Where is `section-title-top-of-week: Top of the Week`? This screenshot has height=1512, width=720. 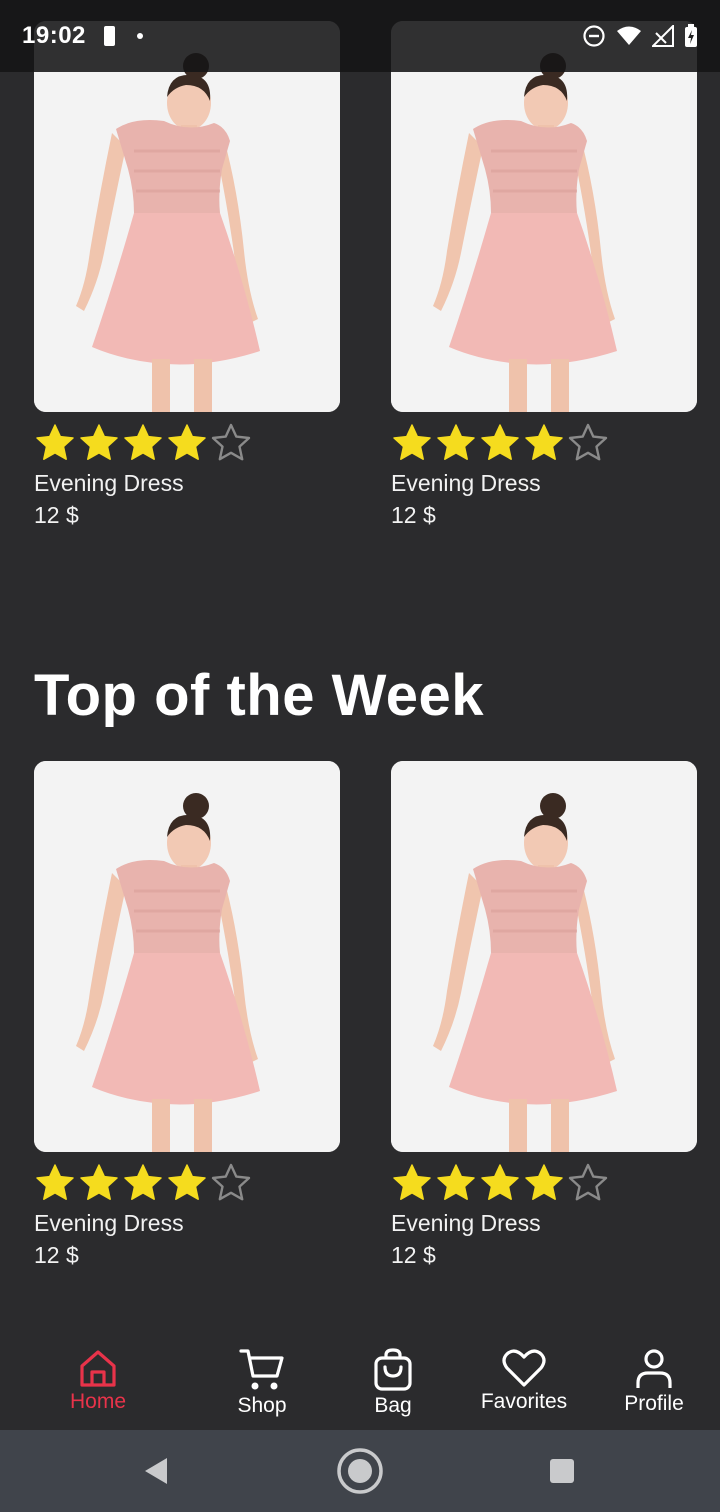
section-title-top-of-week: Top of the Week is located at coordinates (259, 695).